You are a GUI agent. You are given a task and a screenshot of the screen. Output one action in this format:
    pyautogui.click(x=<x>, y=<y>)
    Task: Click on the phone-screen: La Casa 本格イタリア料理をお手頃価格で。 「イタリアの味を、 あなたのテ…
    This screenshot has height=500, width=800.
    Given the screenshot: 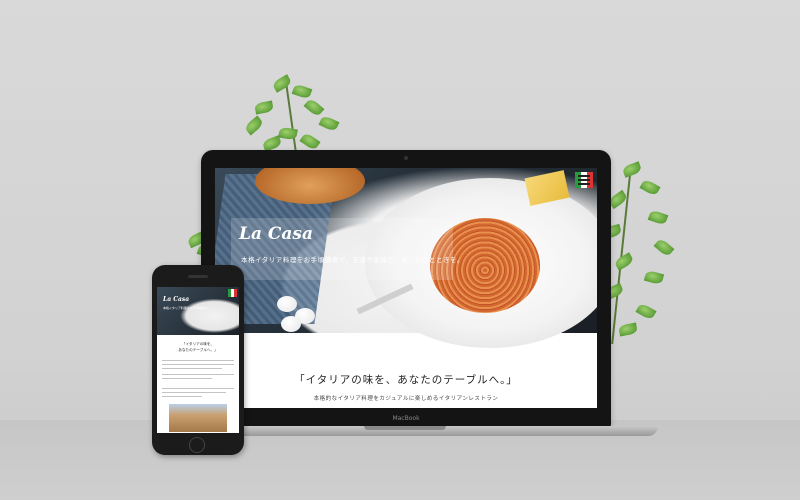 What is the action you would take?
    pyautogui.click(x=198, y=360)
    